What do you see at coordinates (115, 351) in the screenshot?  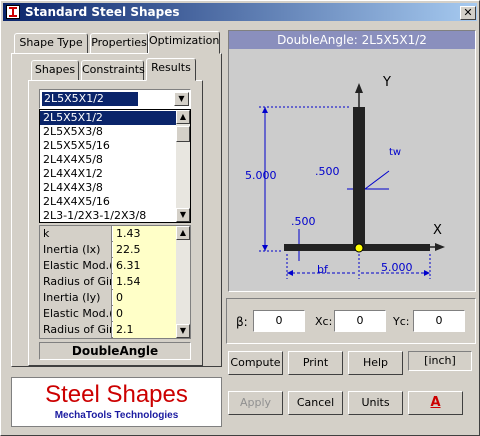 I see `shape-type-label: DoubleAngle` at bounding box center [115, 351].